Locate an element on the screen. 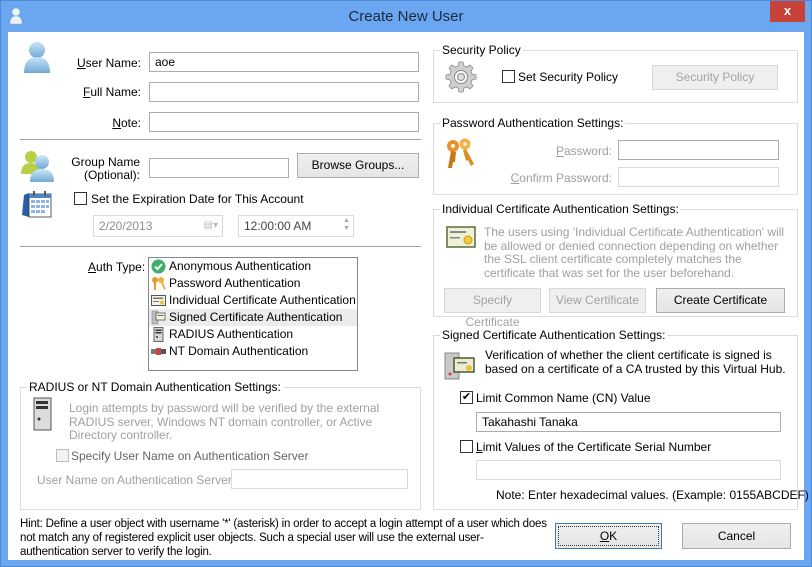 The height and width of the screenshot is (567, 812). check-circle-icon is located at coordinates (158, 266).